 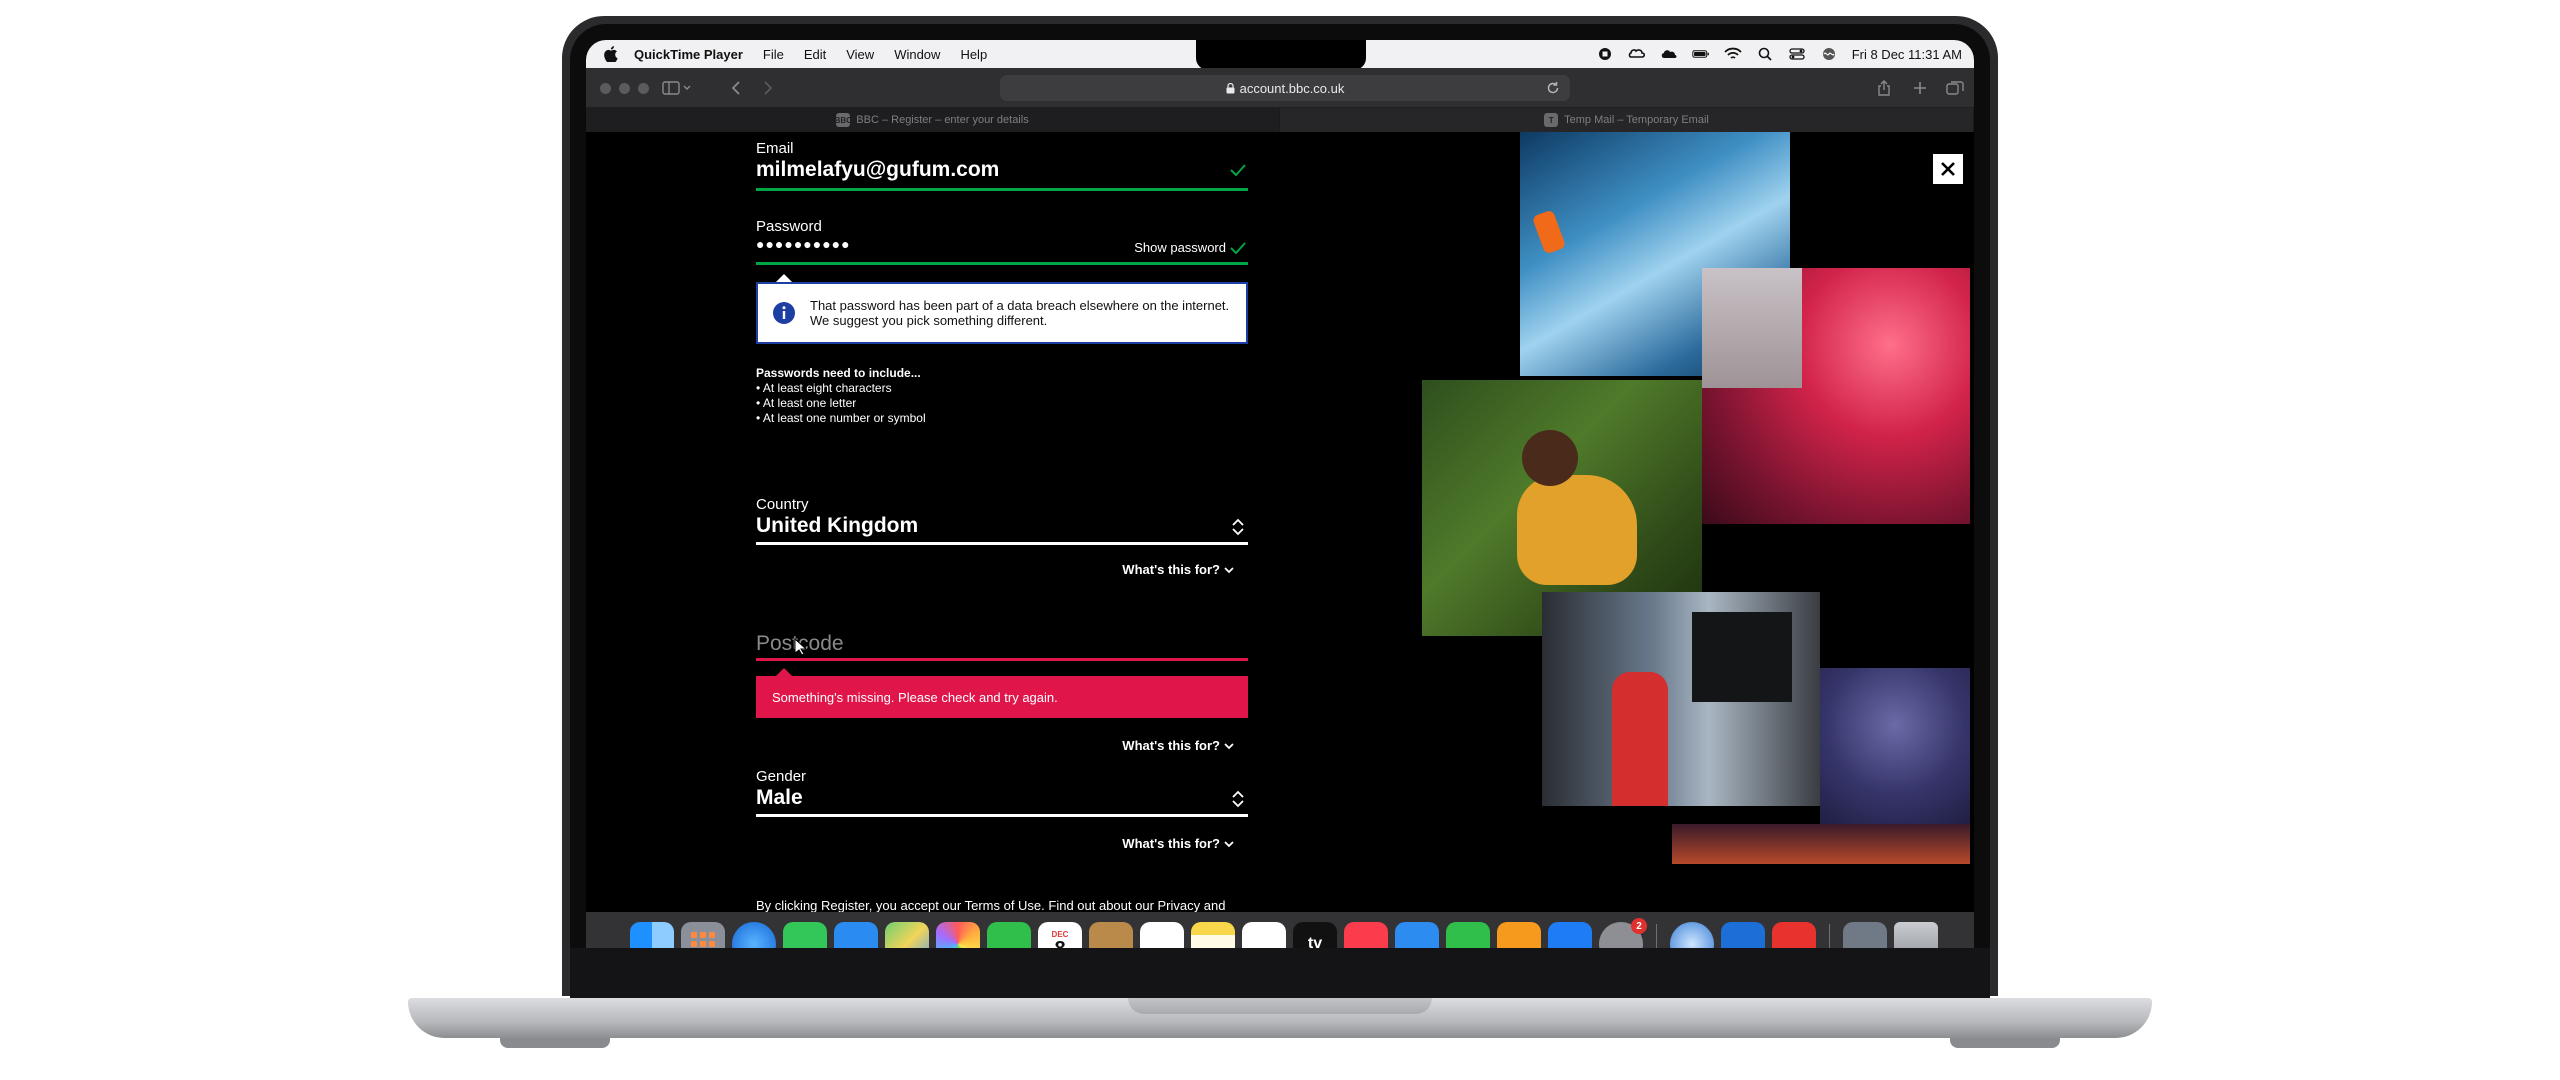 I want to click on messages-icon, so click(x=805, y=935).